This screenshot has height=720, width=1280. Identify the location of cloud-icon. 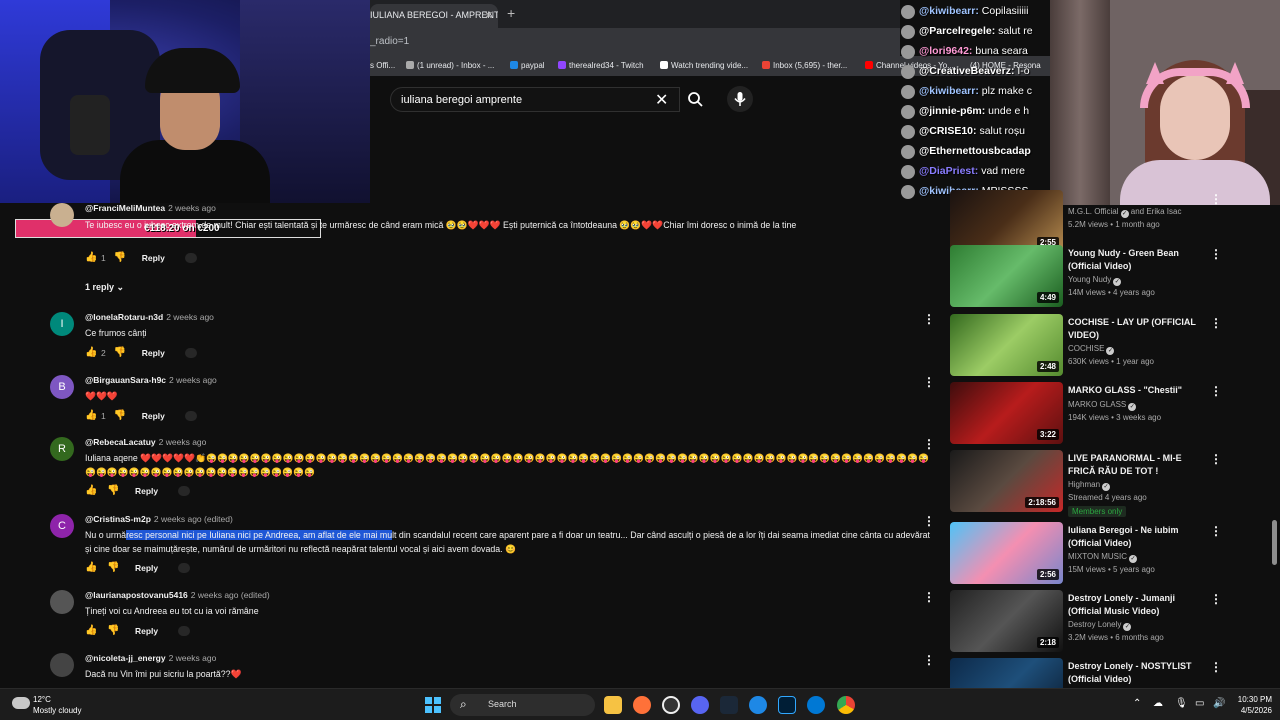
(21, 703).